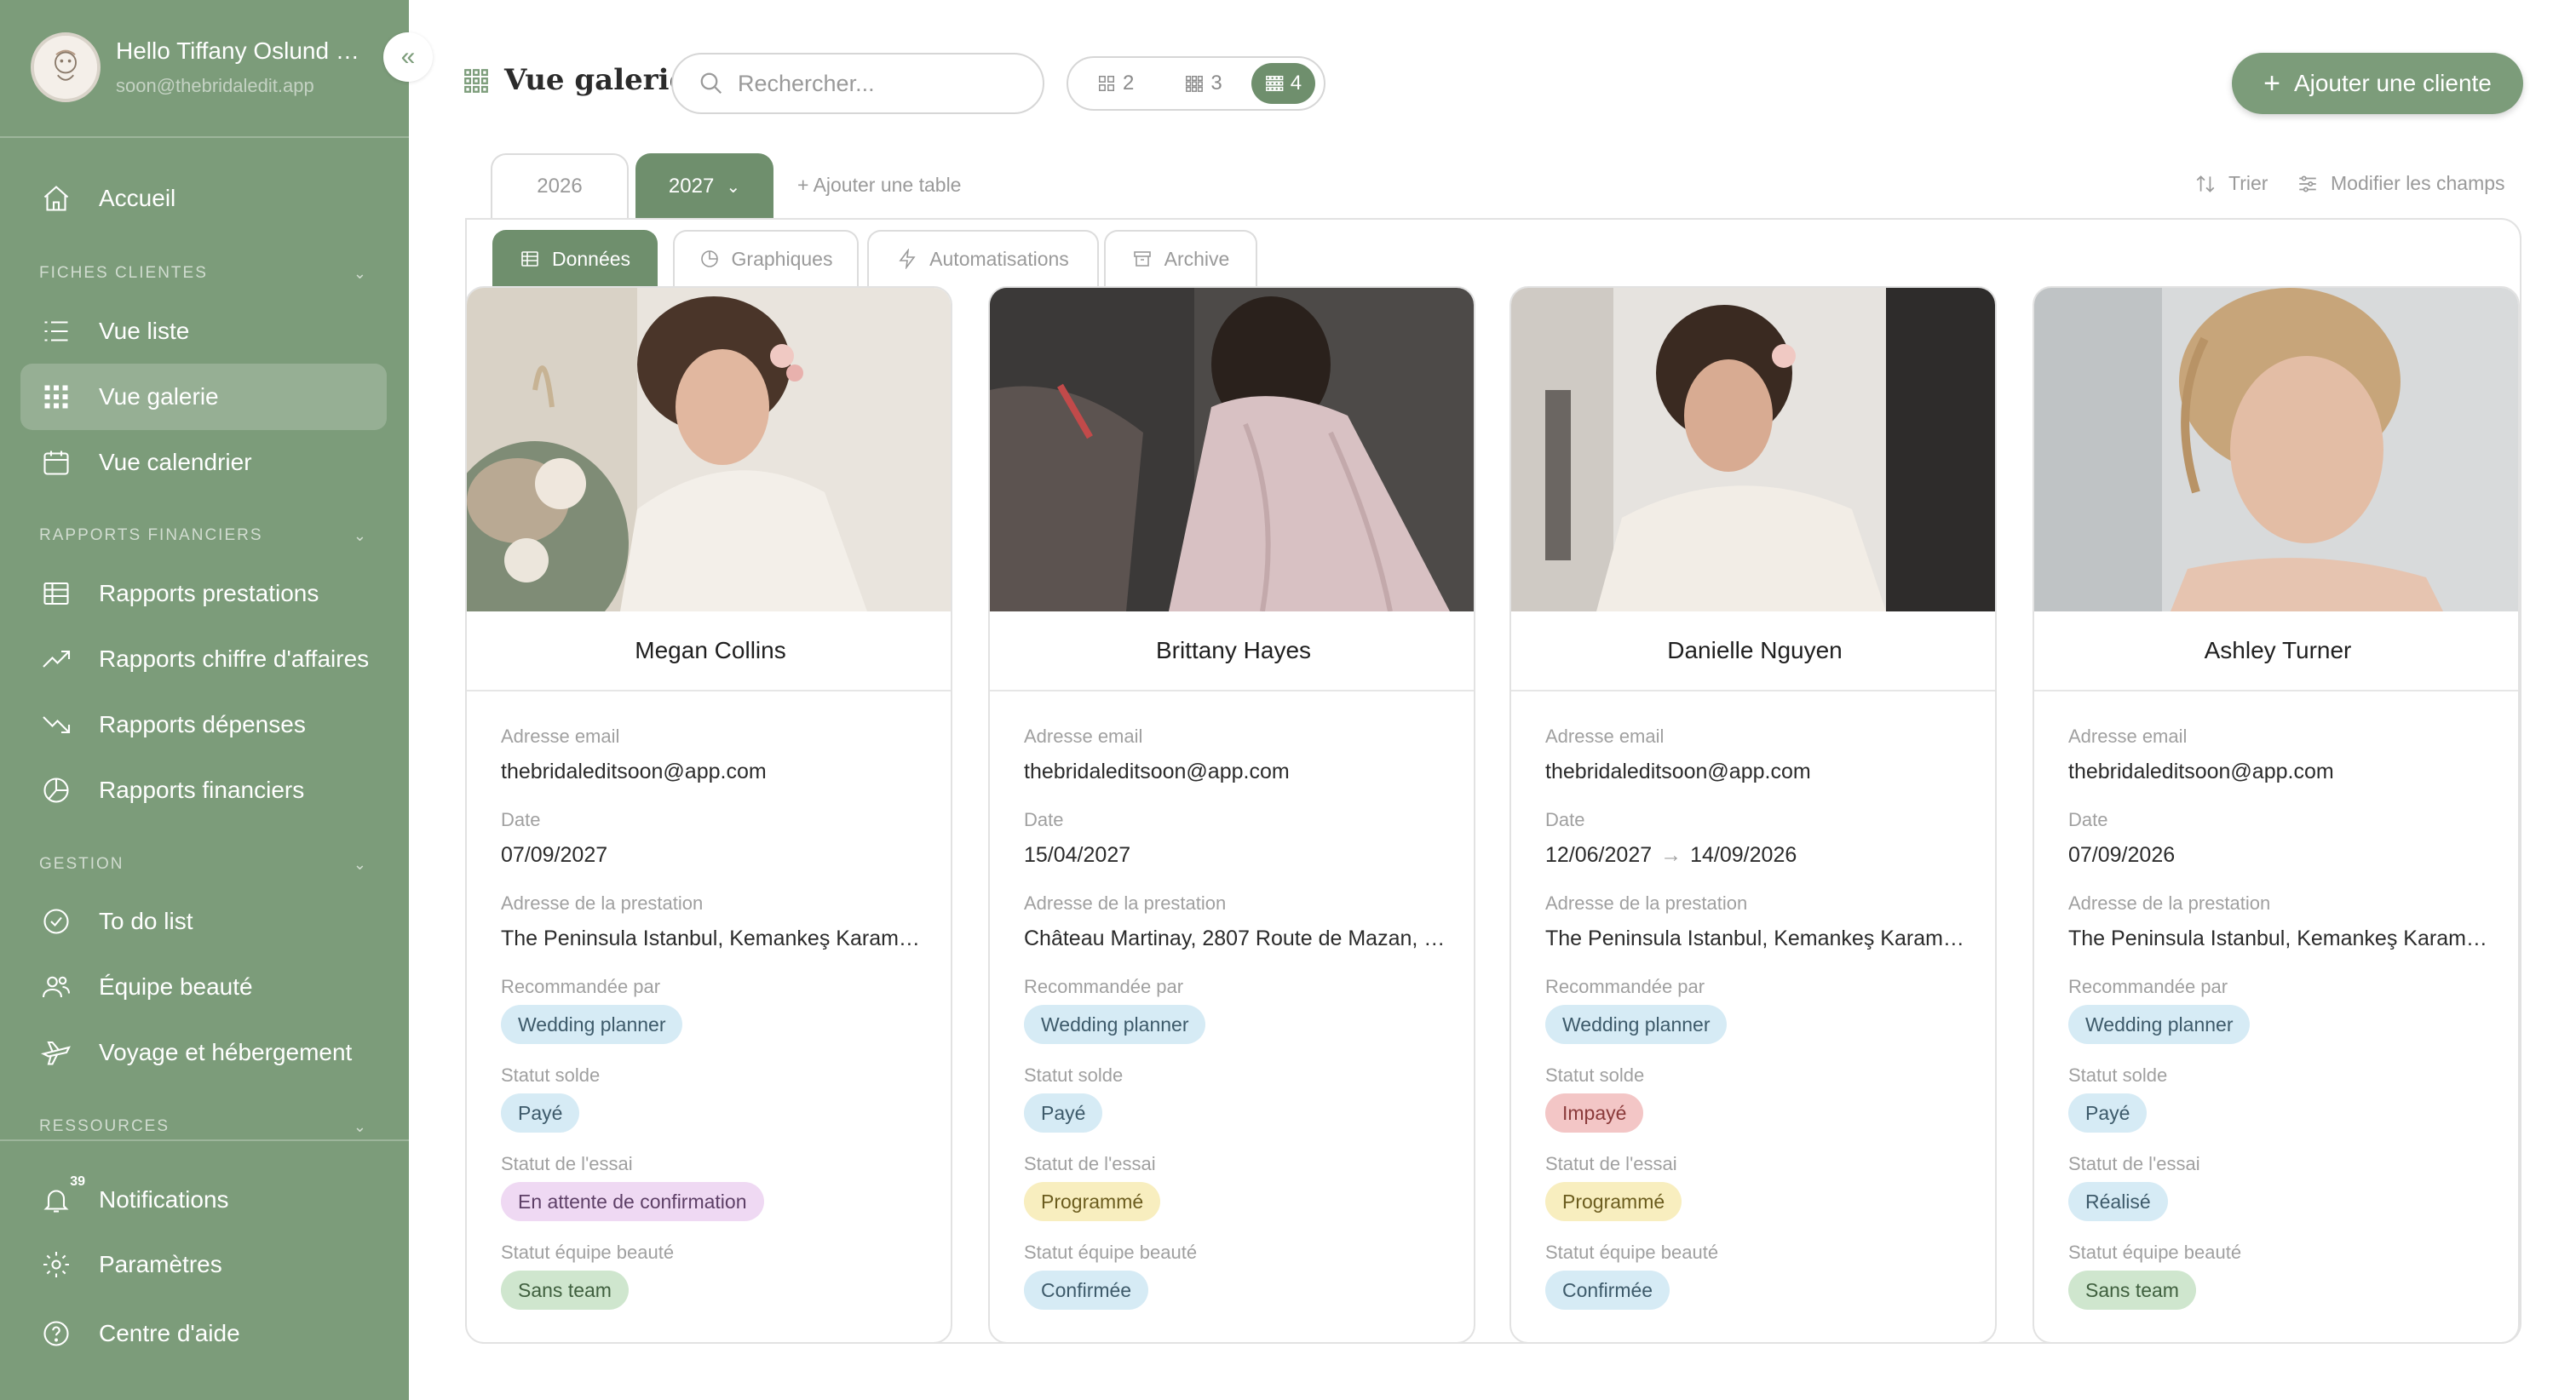  I want to click on section-clients: FICHES CLIENTES ⌄, so click(204, 273).